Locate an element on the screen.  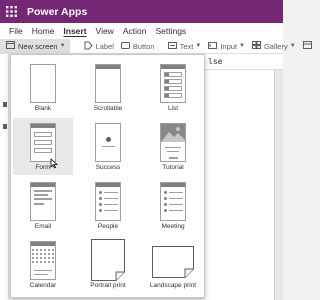
app-launcher-icon is located at coordinates (11, 11).